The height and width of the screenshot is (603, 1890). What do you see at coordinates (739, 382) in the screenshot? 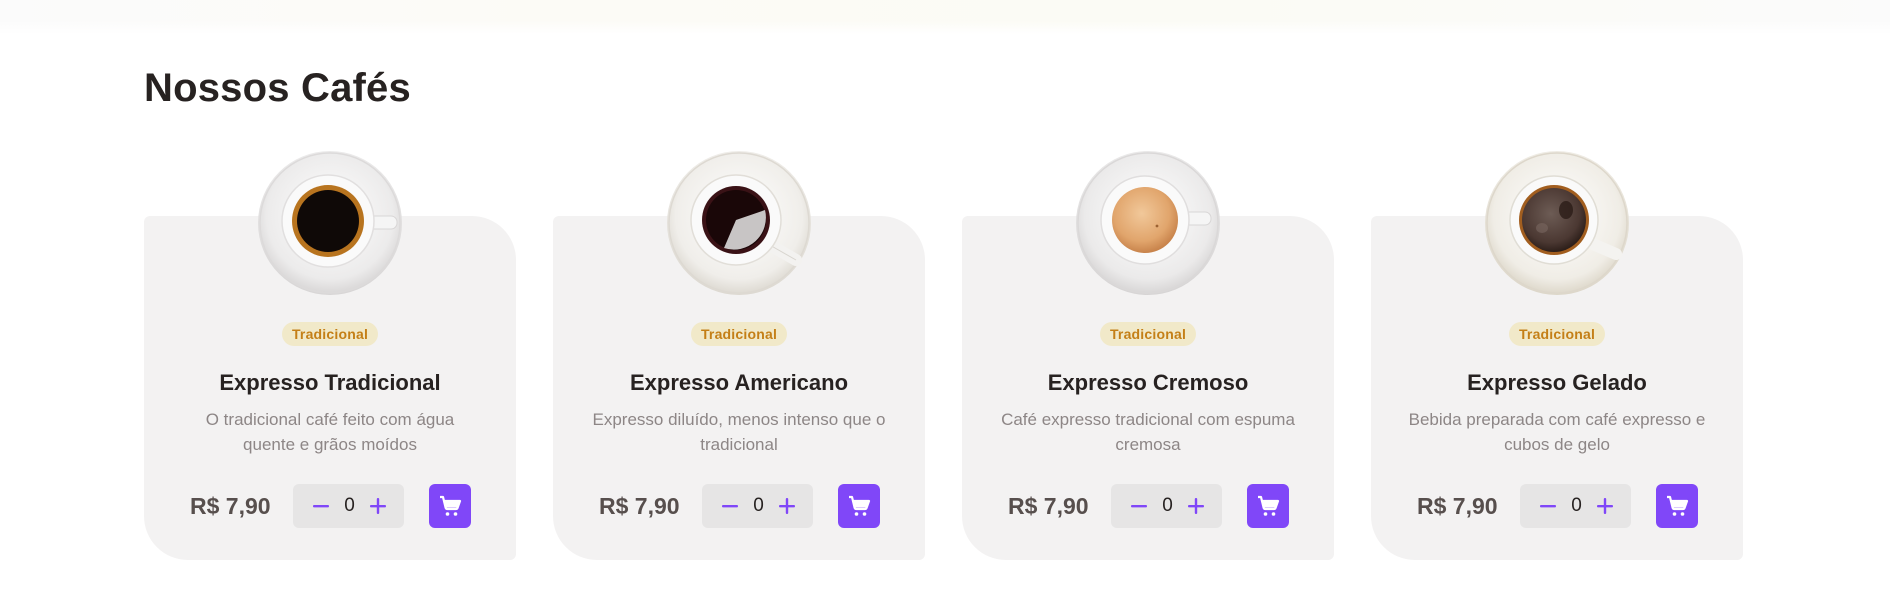
I see `product-name: Expresso Americano` at bounding box center [739, 382].